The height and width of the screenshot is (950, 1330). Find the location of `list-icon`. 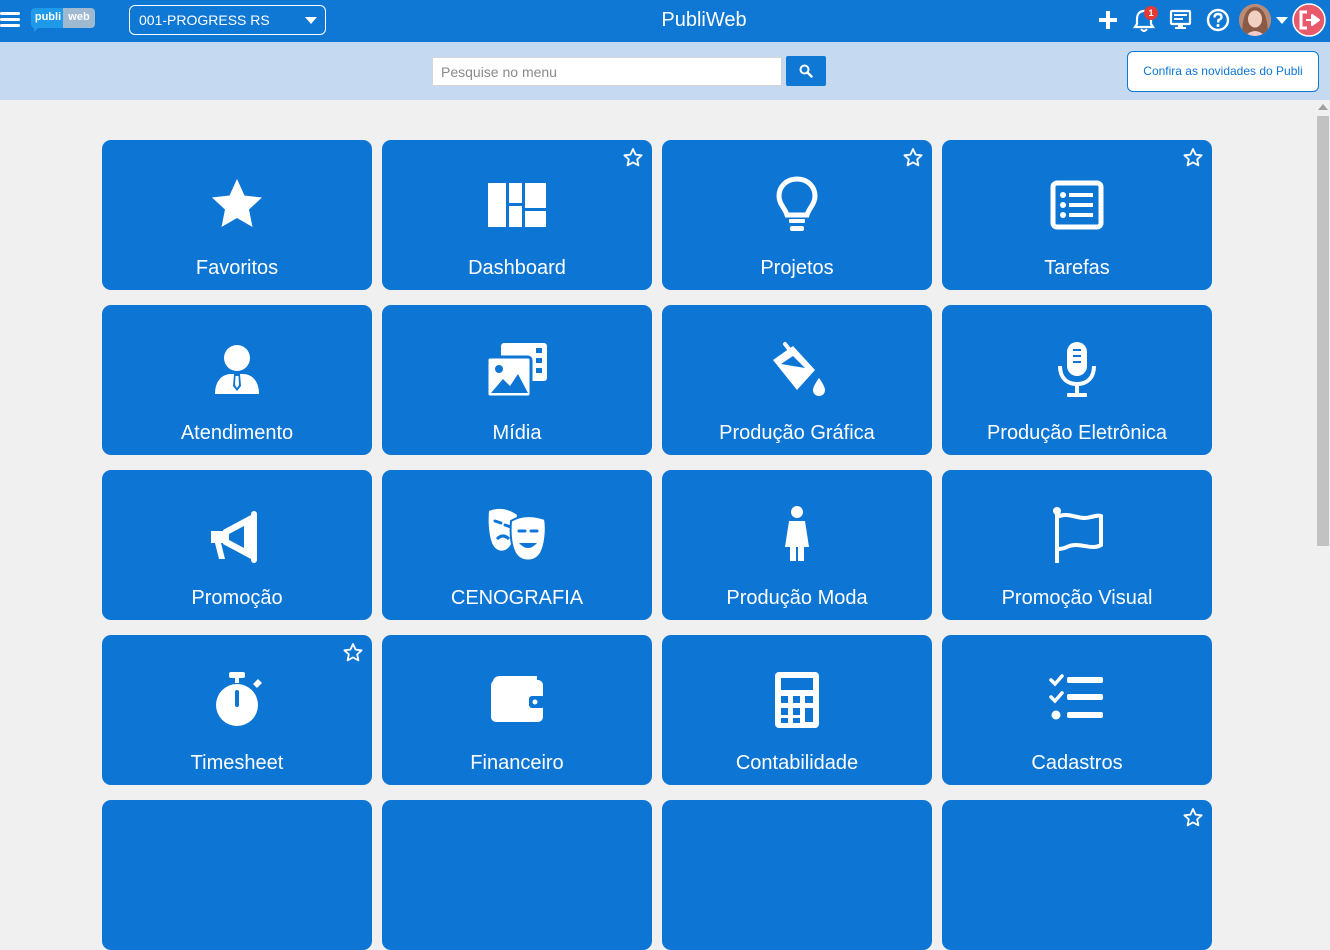

list-icon is located at coordinates (1077, 205).